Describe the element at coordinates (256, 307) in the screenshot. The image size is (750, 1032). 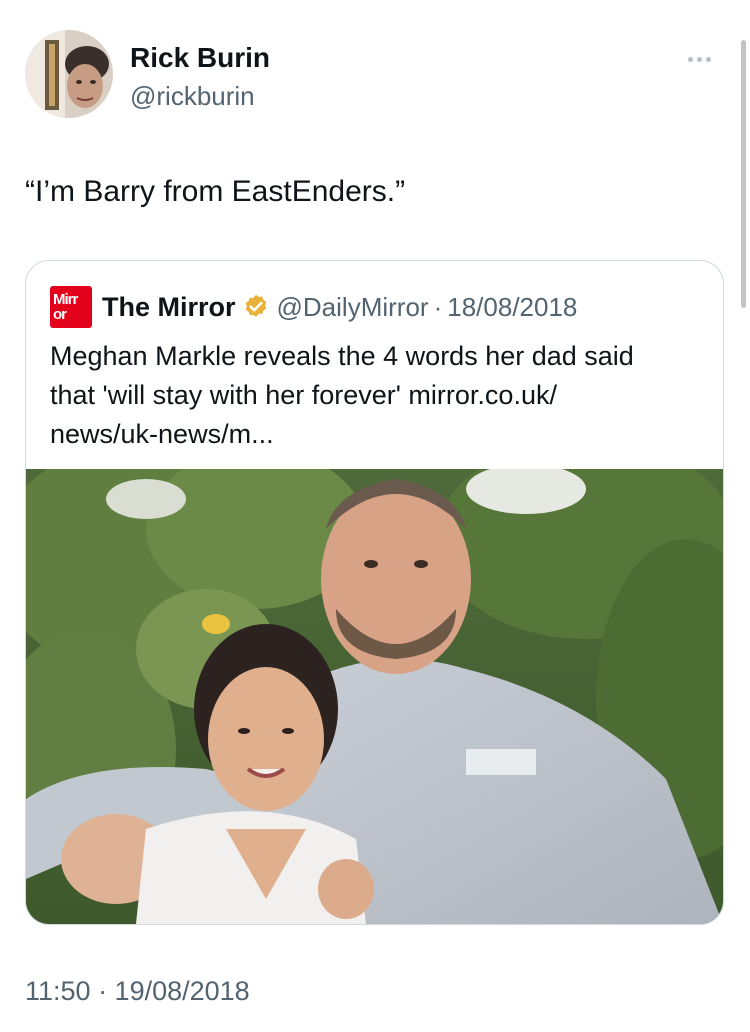
I see `verified-gold-badge-icon` at that location.